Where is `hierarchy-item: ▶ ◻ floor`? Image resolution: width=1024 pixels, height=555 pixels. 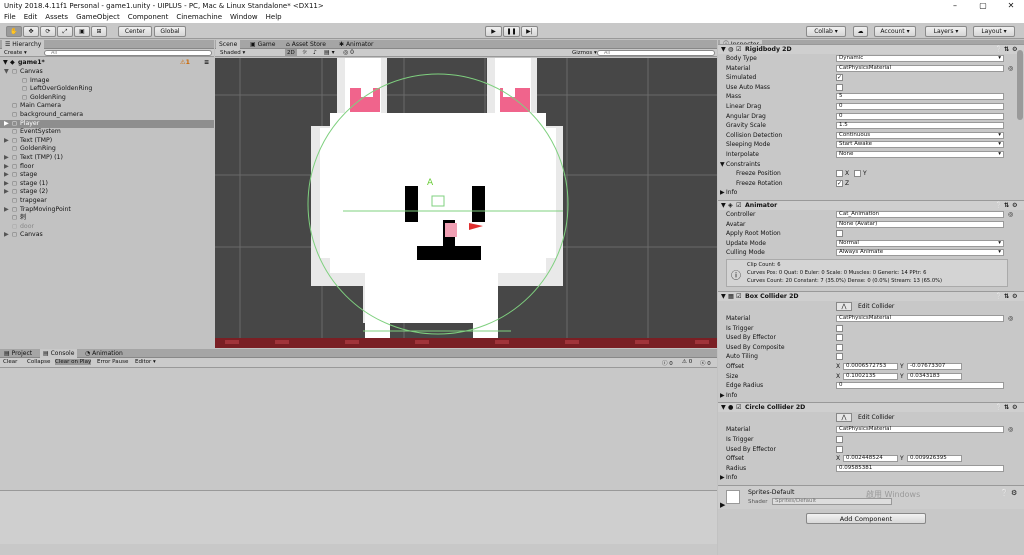 hierarchy-item: ▶ ◻ floor is located at coordinates (107, 167).